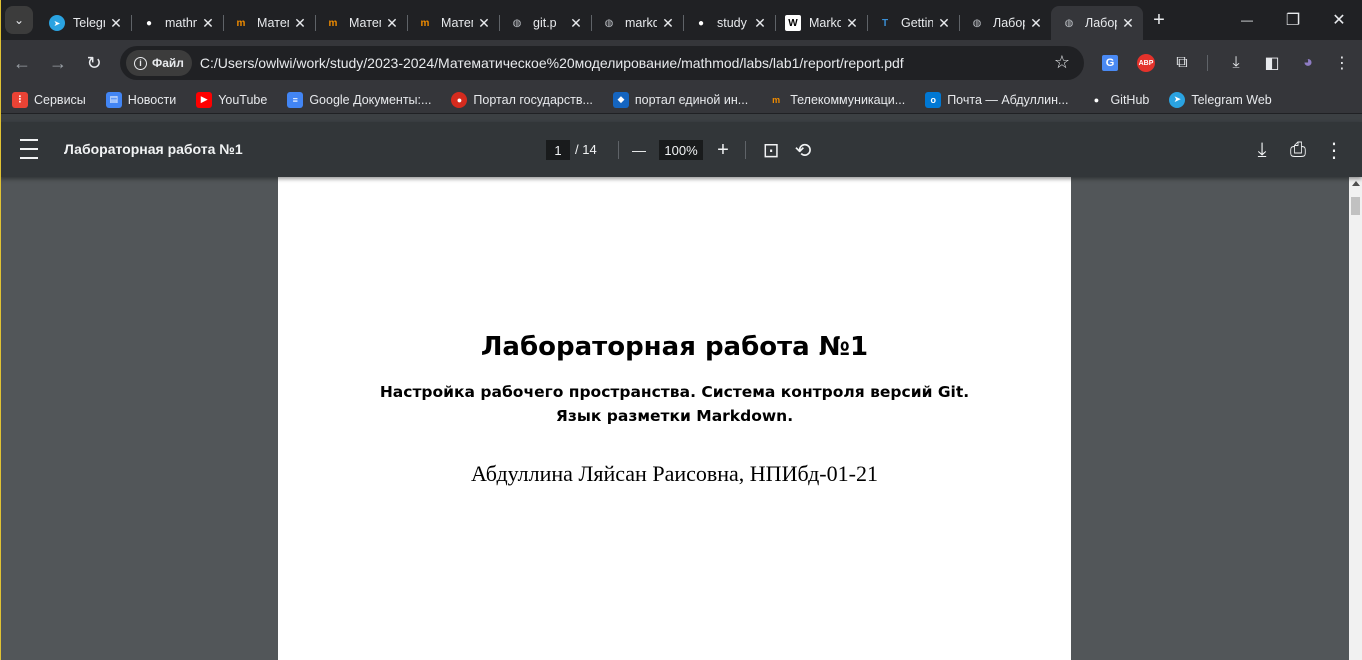 This screenshot has width=1362, height=660. What do you see at coordinates (32, 149) in the screenshot?
I see `pdf-sidebar-menu-icon` at bounding box center [32, 149].